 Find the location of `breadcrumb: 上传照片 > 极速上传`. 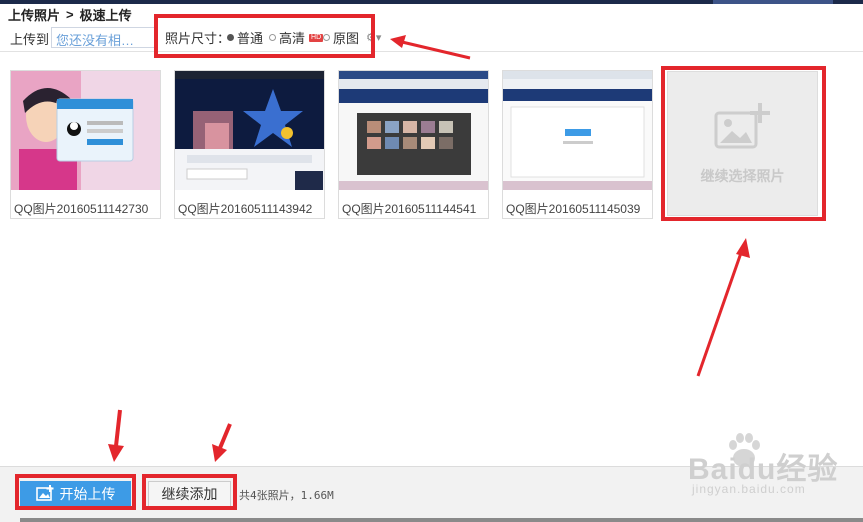

breadcrumb: 上传照片 > 极速上传 is located at coordinates (70, 14).